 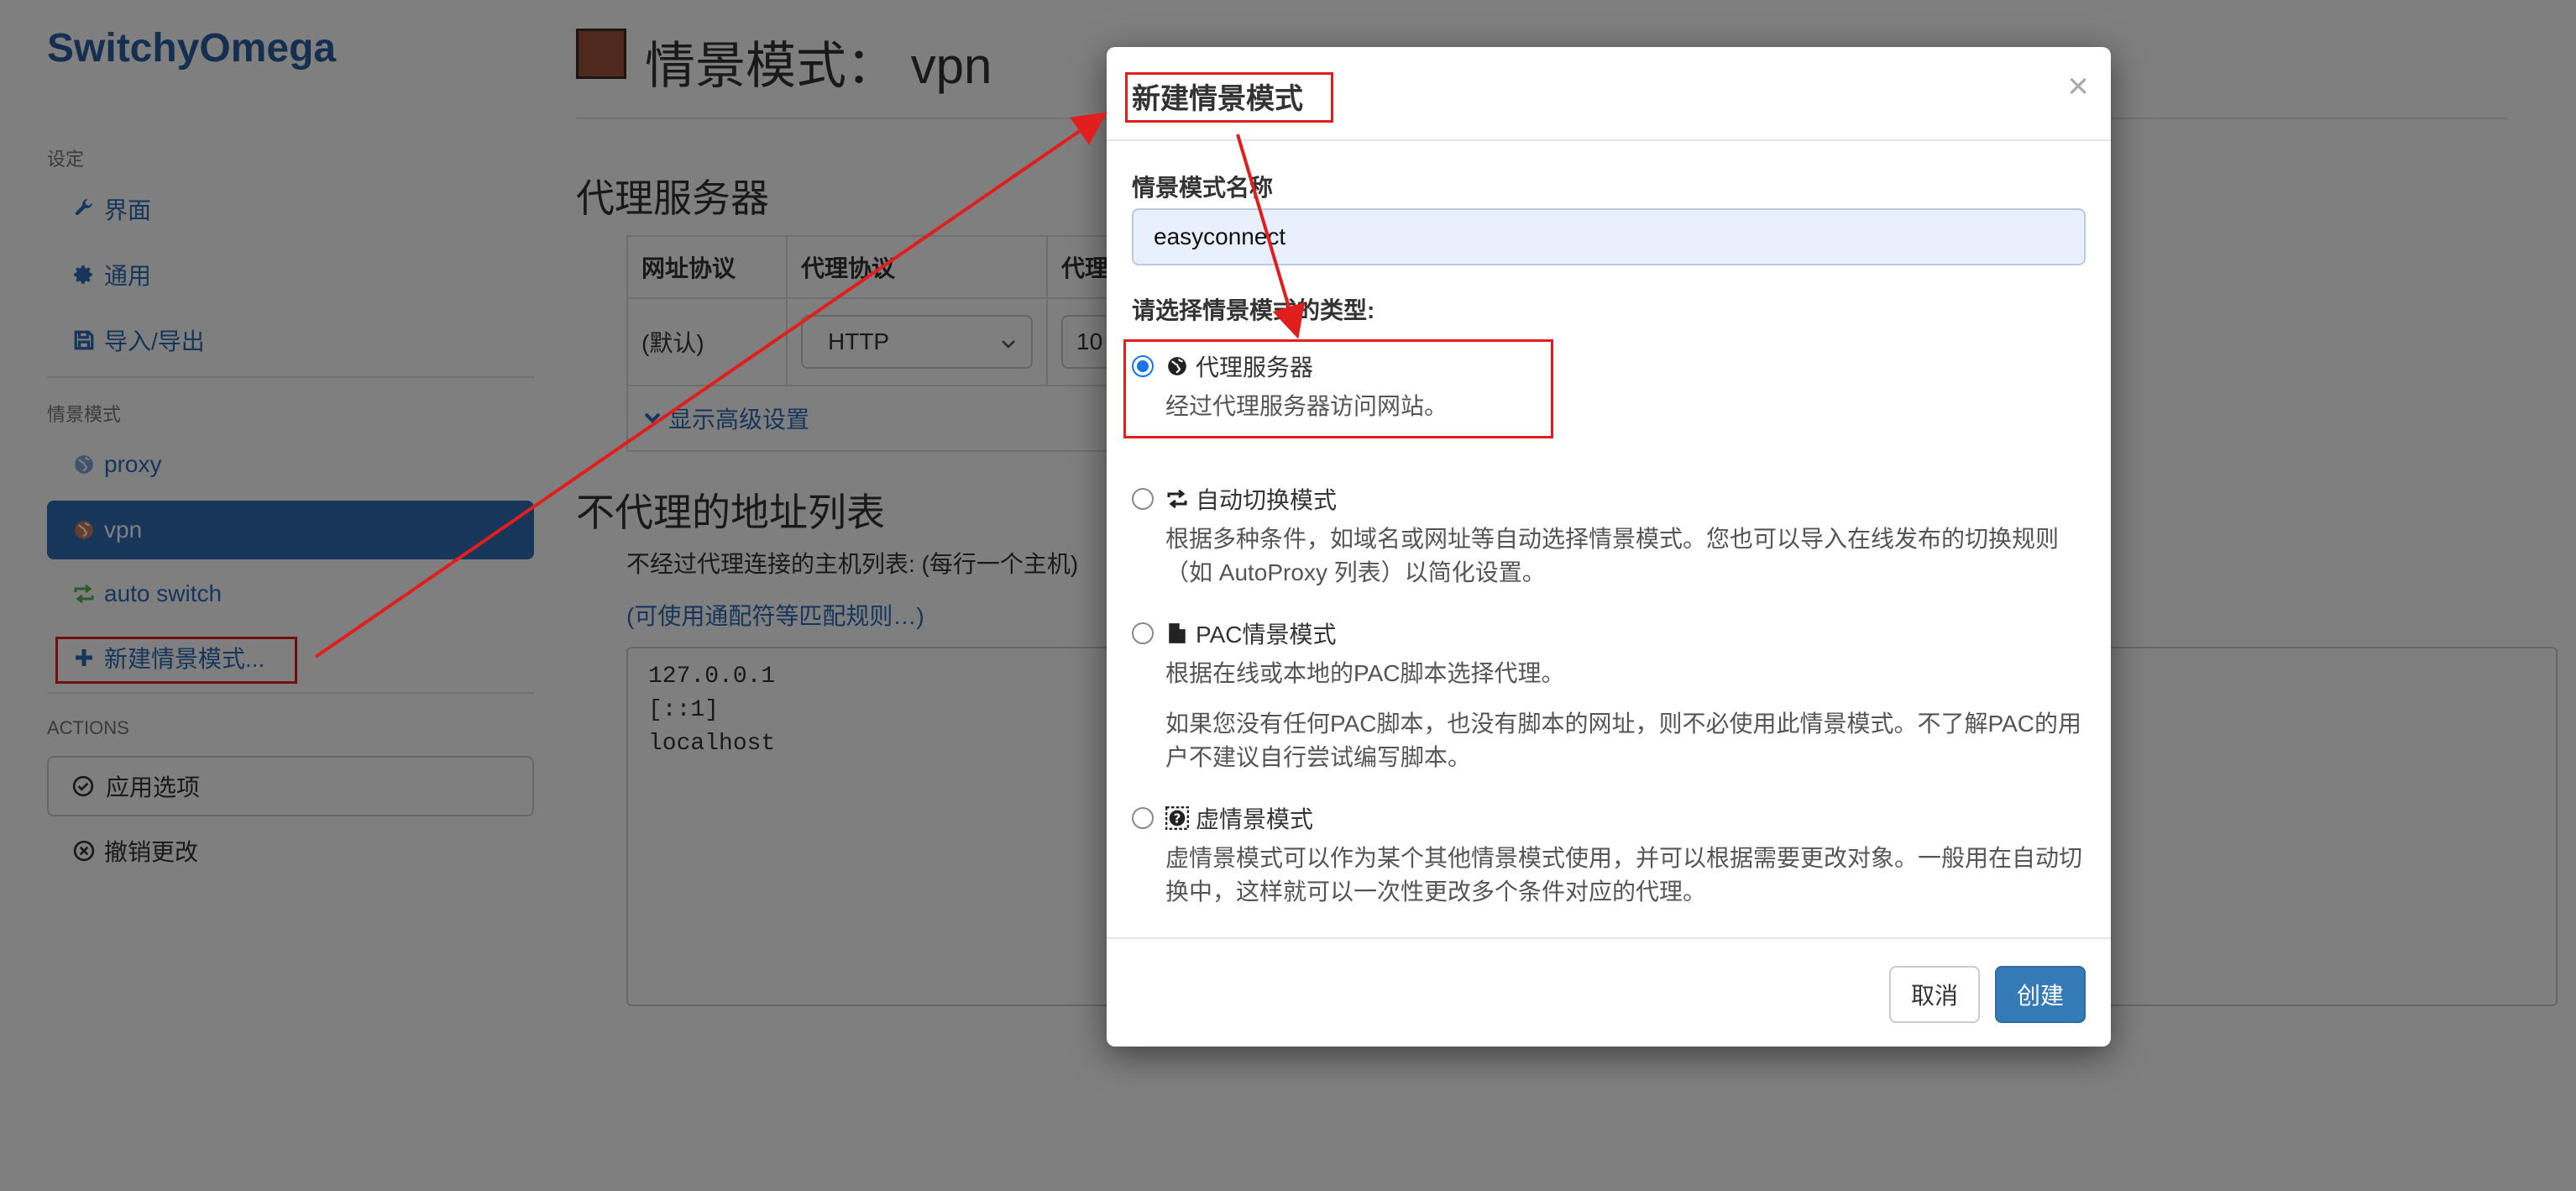 I want to click on option-help: 户不建议自行尝试编写脚本。, so click(x=1319, y=757).